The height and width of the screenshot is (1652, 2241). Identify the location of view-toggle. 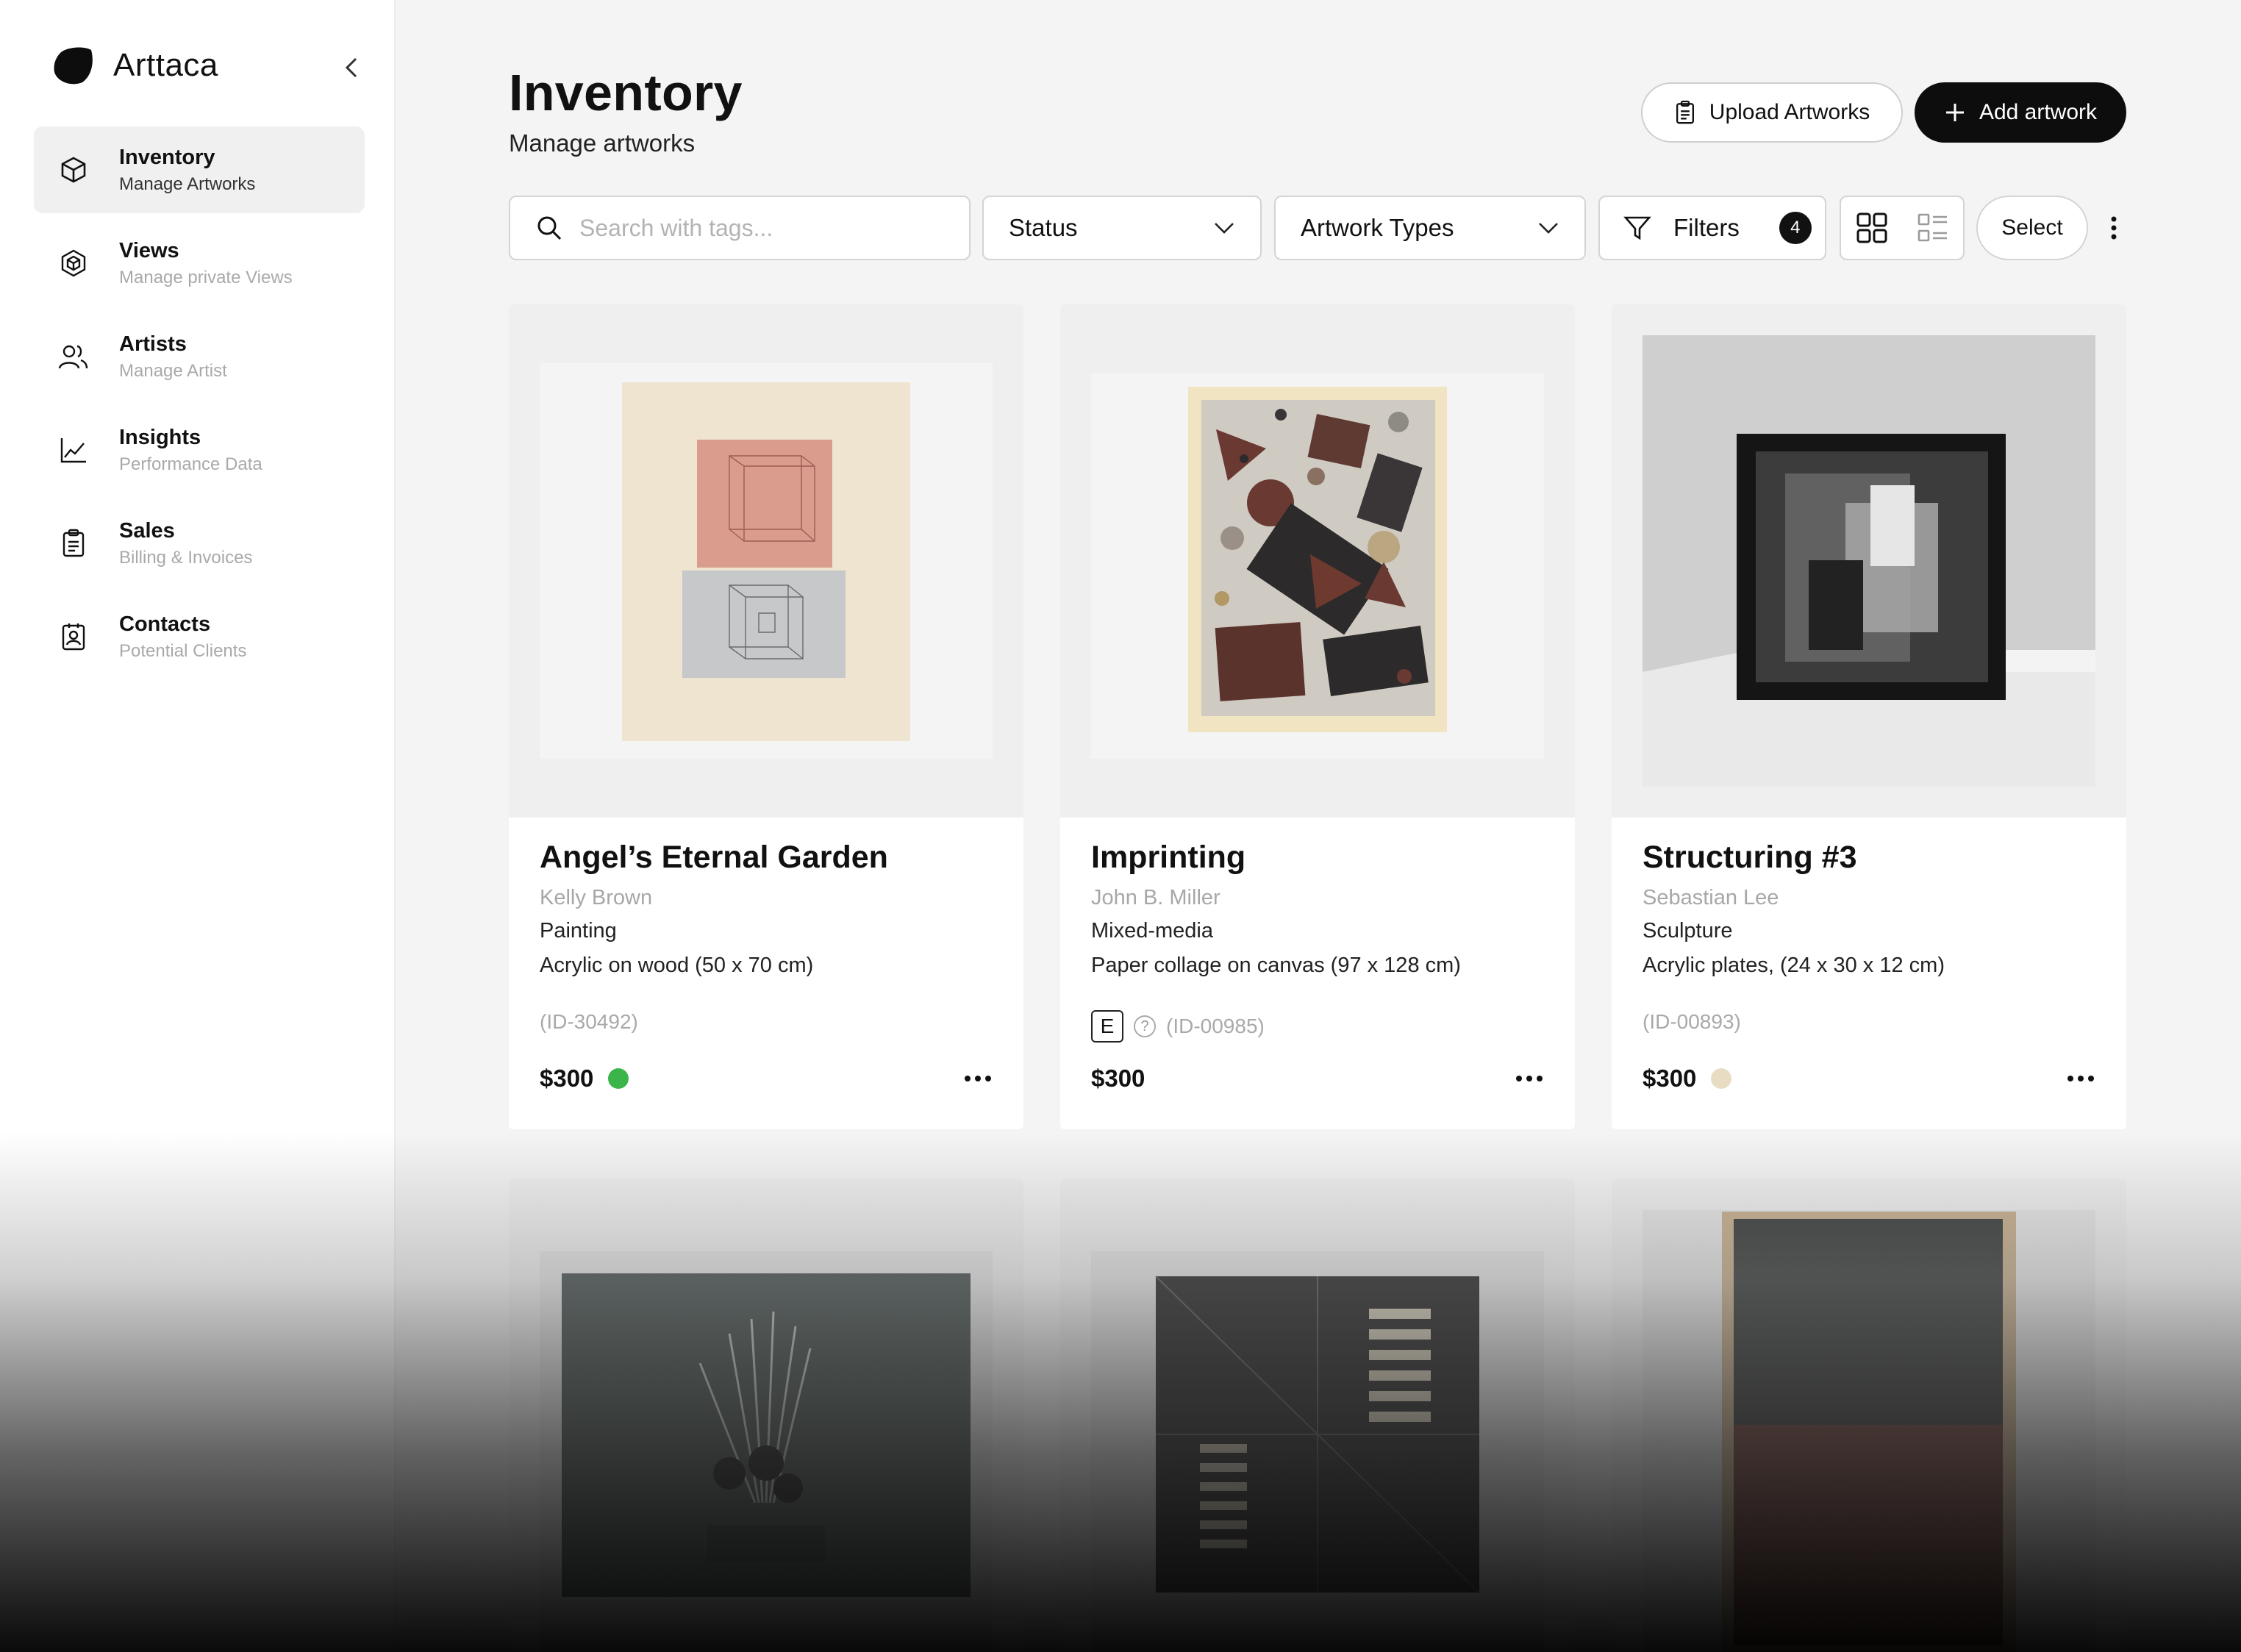
(1903, 228).